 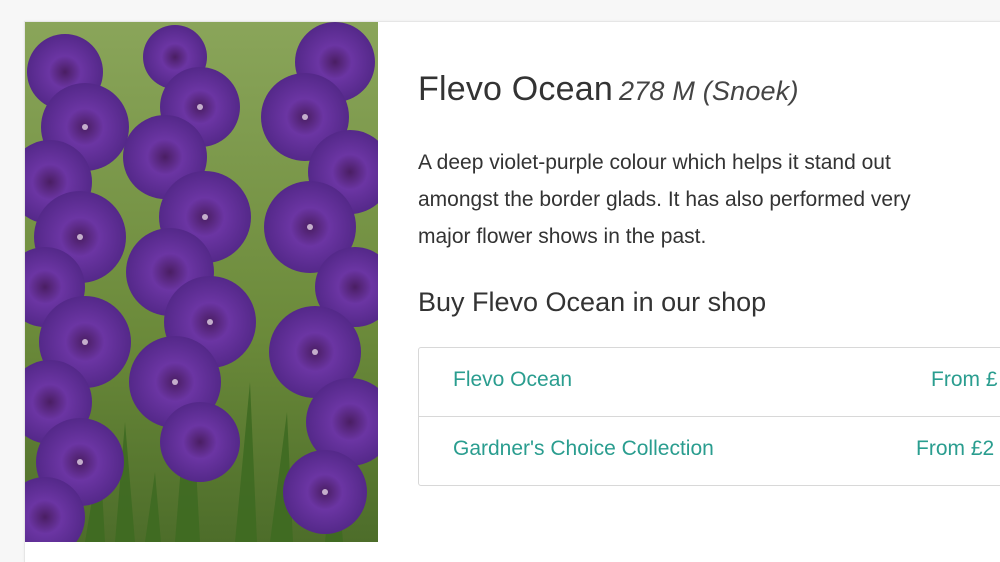 I want to click on shop-item-flevo-ocean: Flevo Ocean From £, so click(x=709, y=382).